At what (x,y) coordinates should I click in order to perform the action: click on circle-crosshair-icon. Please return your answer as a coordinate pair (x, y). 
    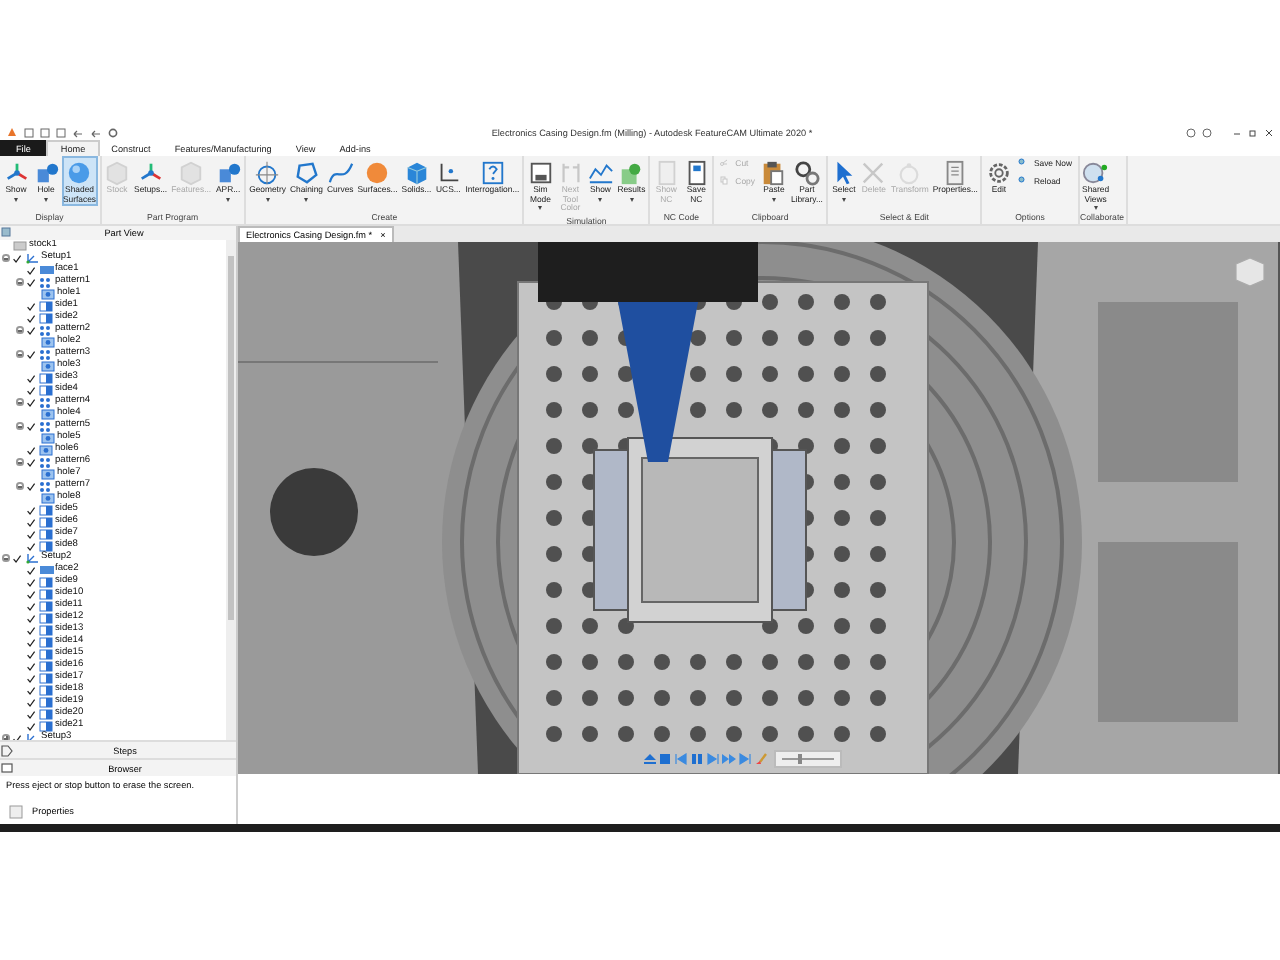
    Looking at the image, I should click on (267, 173).